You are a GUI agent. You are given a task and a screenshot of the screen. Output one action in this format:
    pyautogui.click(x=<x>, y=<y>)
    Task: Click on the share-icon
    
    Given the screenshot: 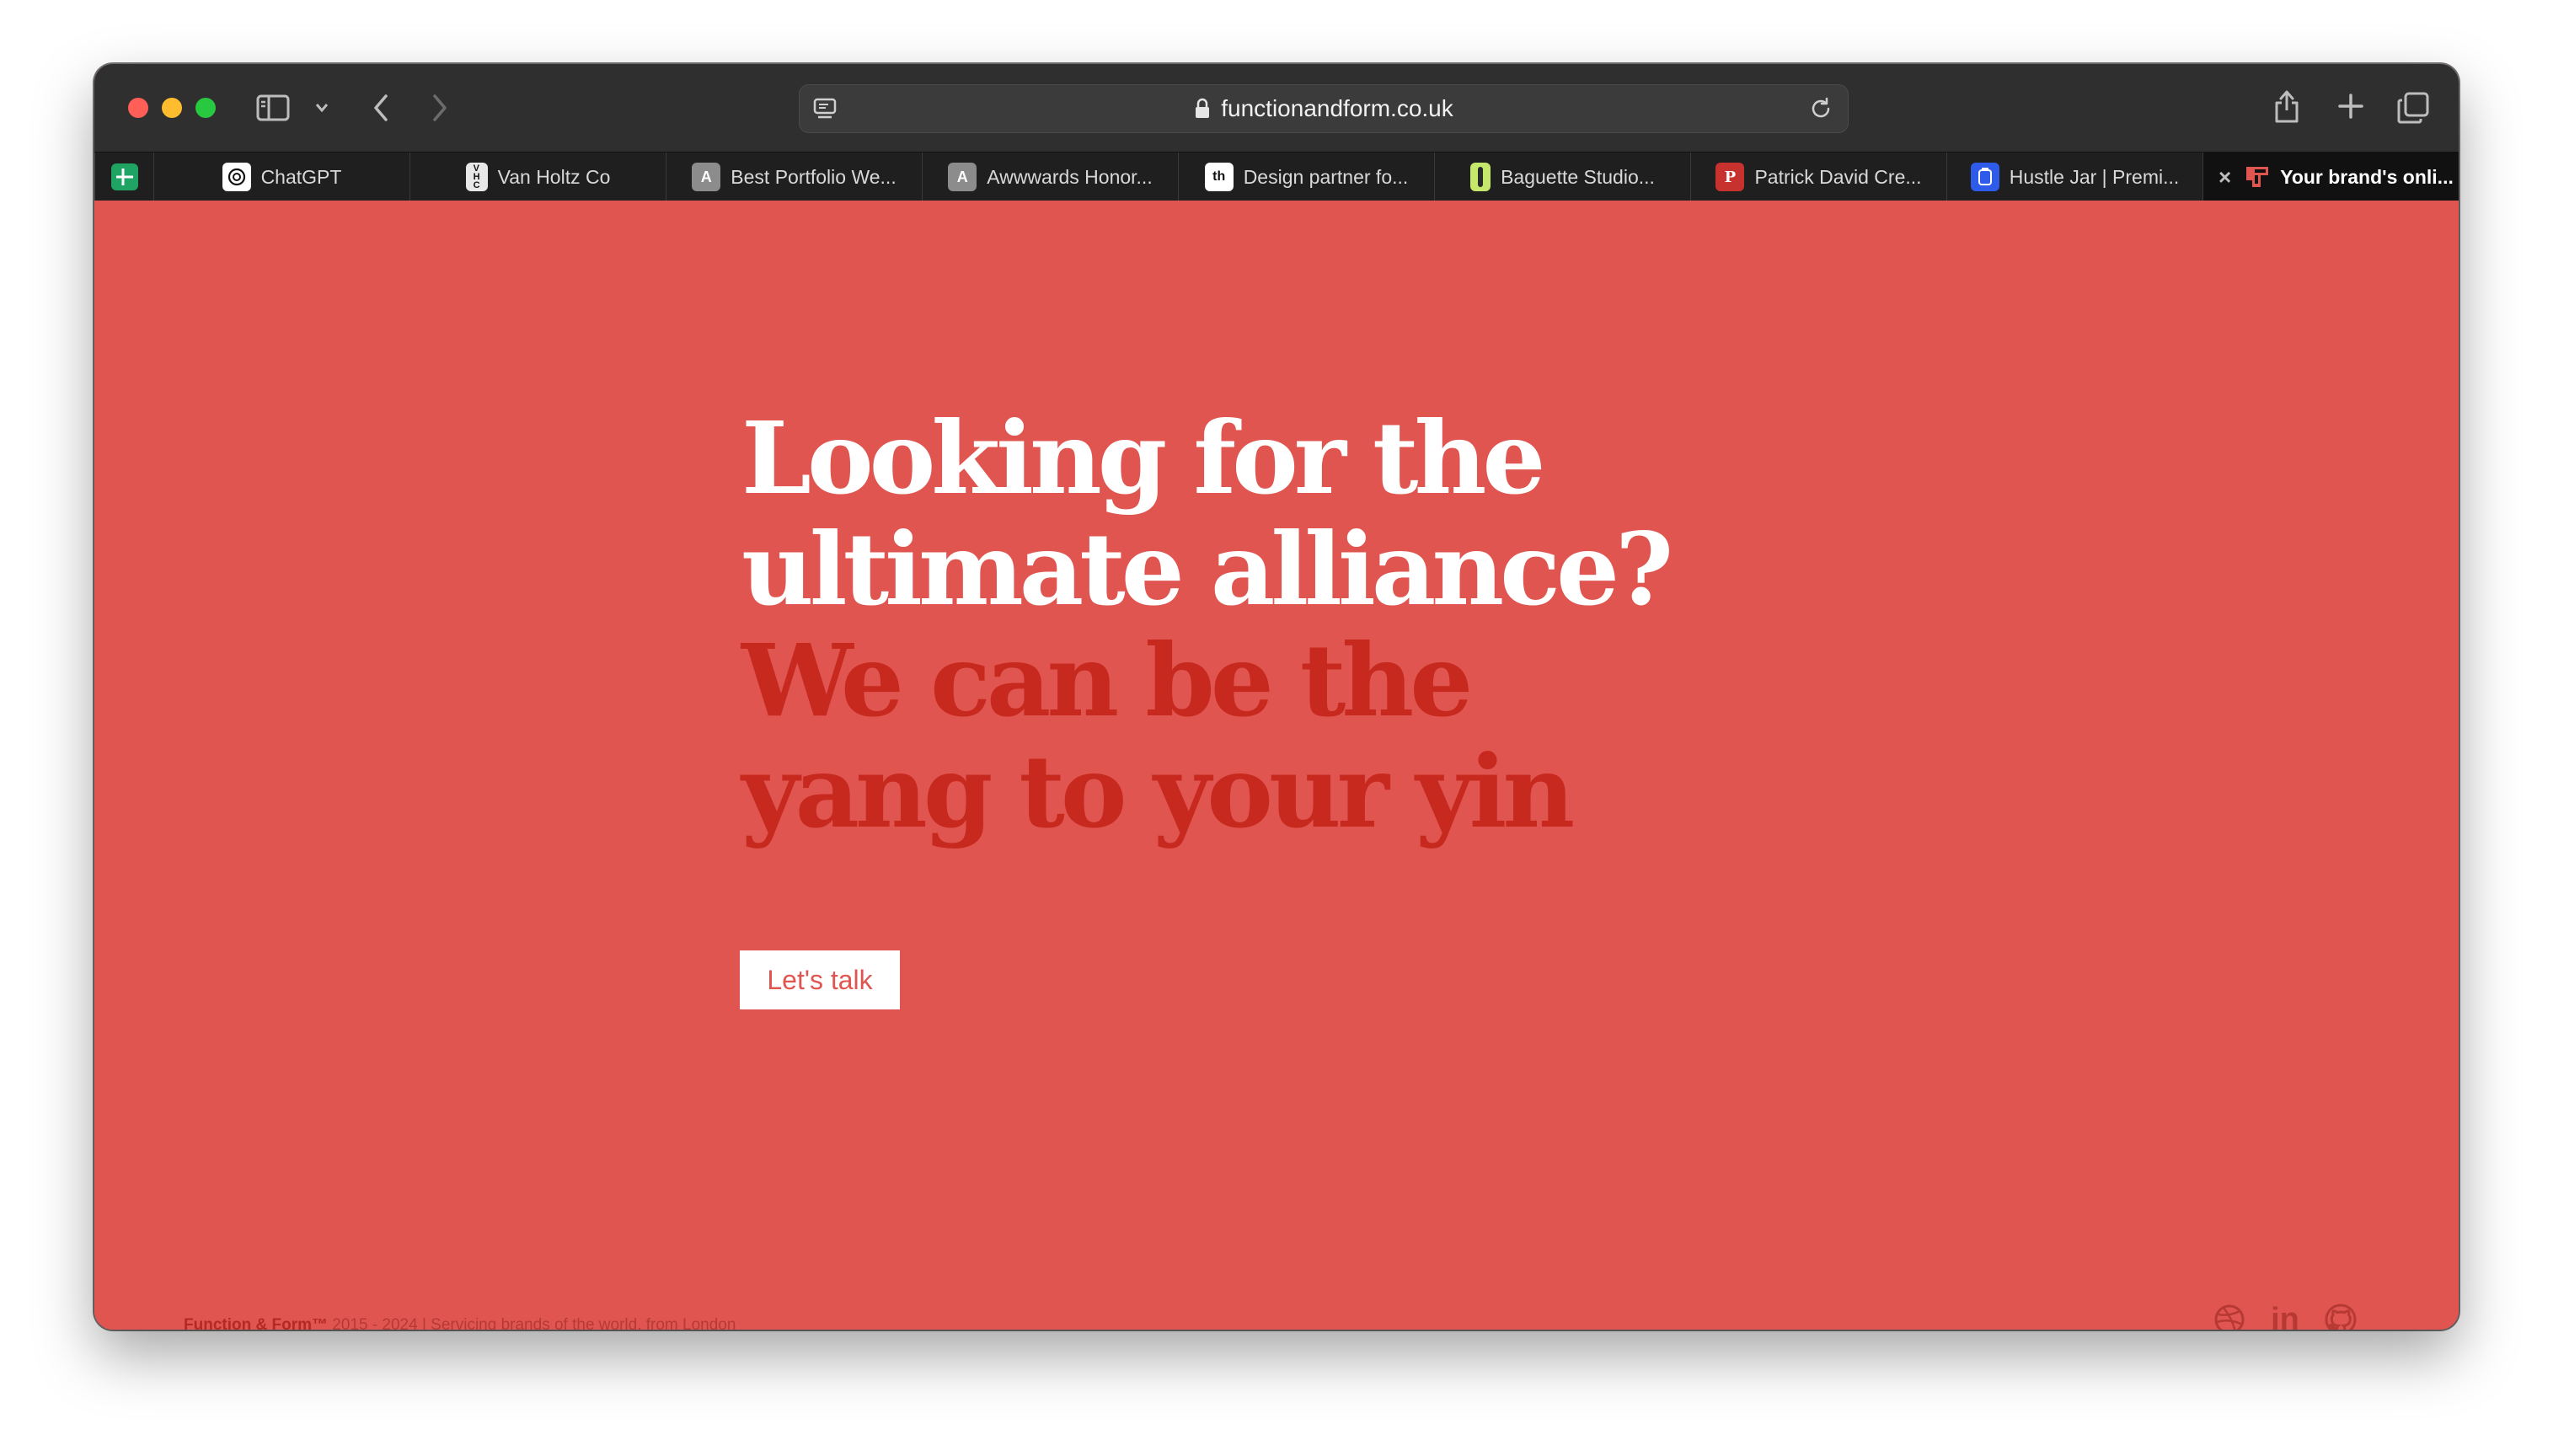 What is the action you would take?
    pyautogui.click(x=2287, y=106)
    